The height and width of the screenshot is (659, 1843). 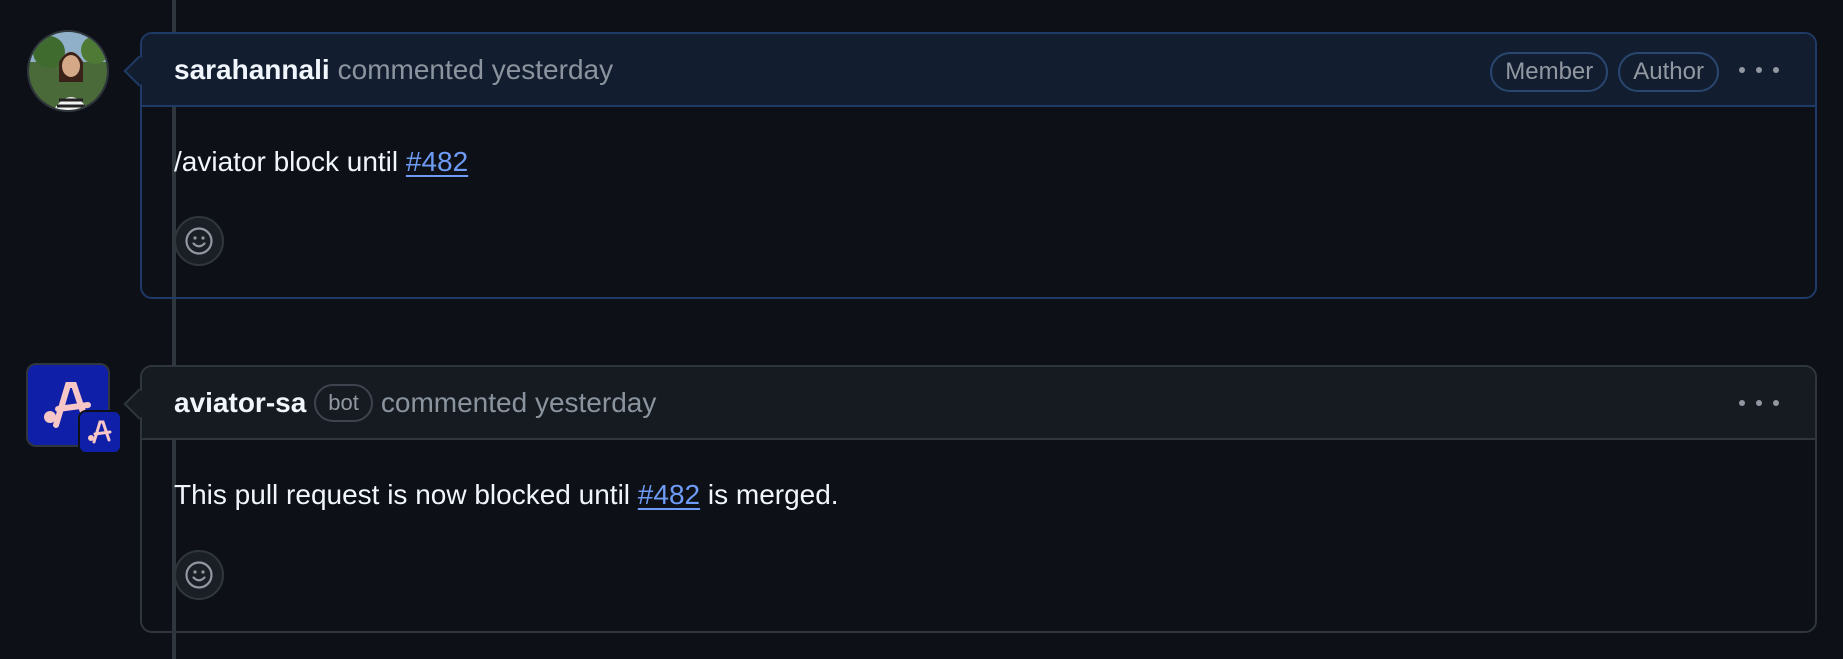 What do you see at coordinates (240, 403) in the screenshot?
I see `comment-author: aviator-sa` at bounding box center [240, 403].